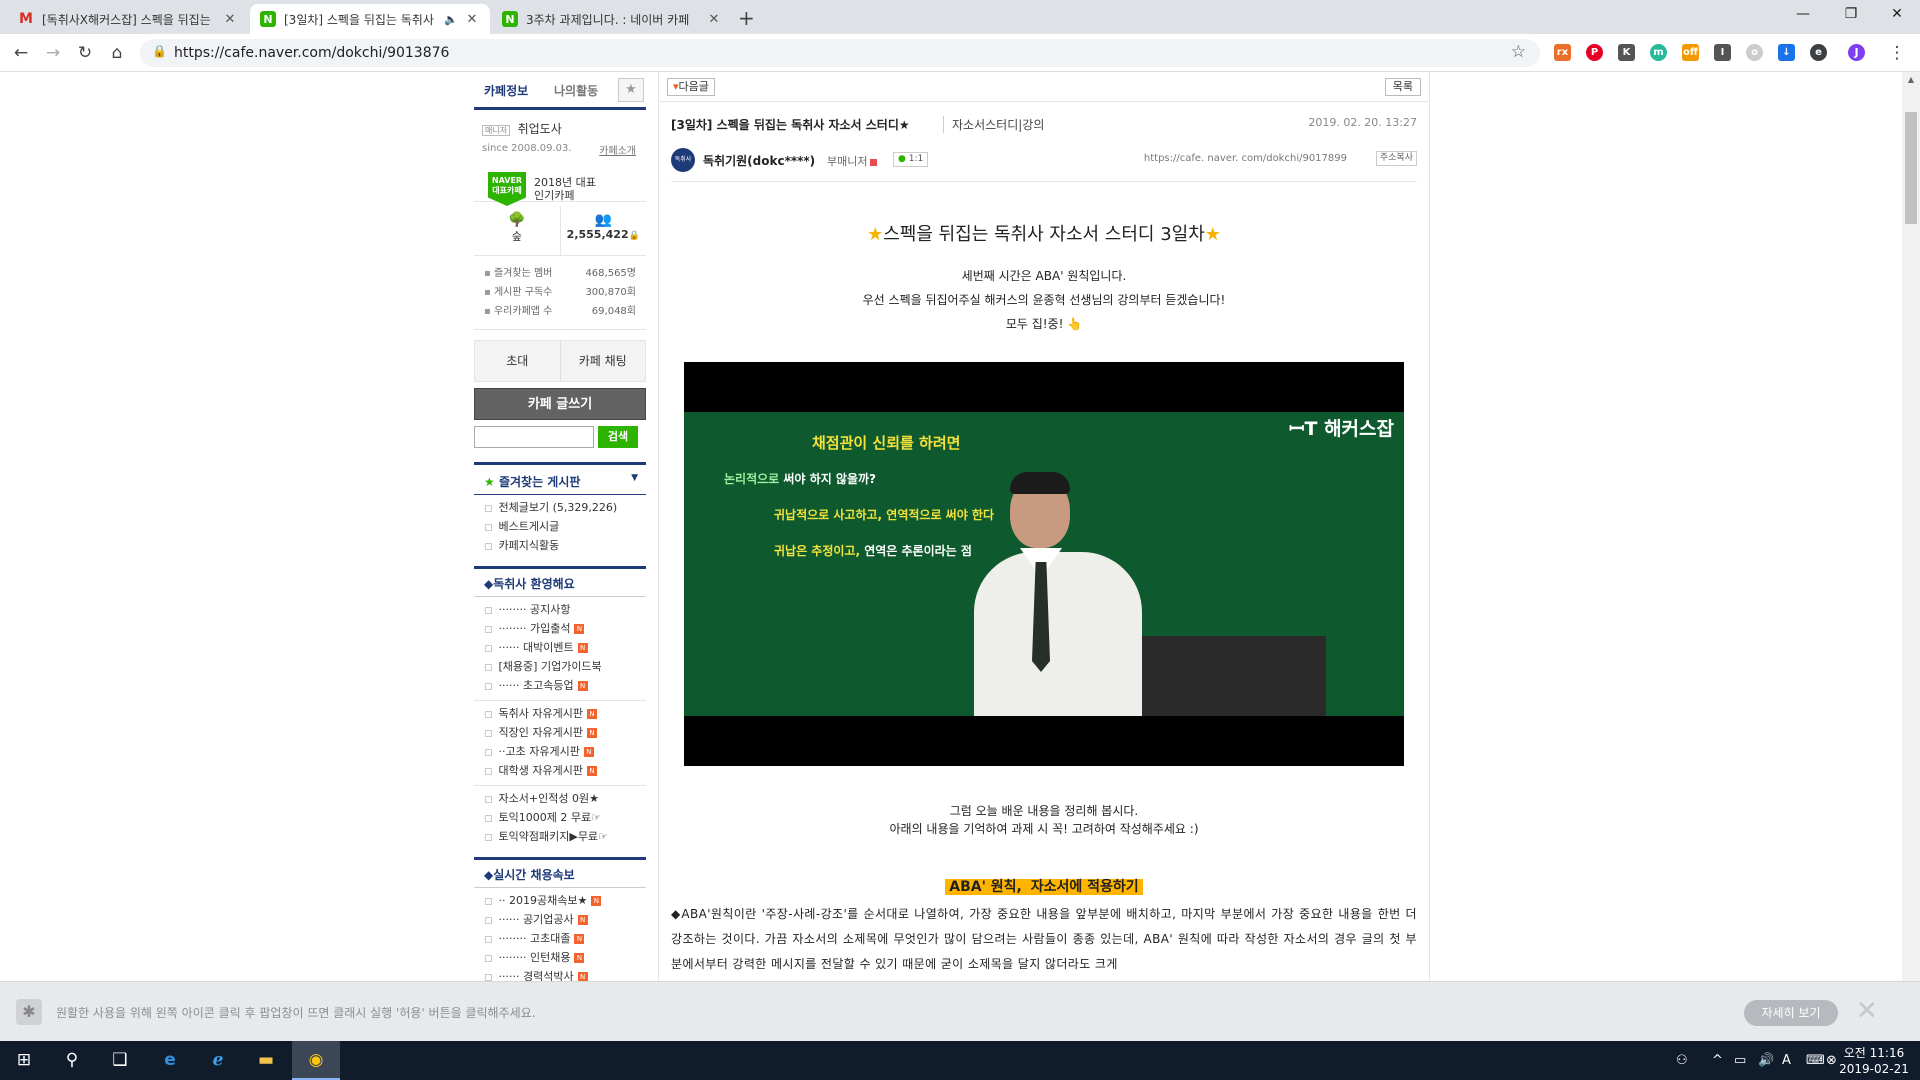 Image resolution: width=1920 pixels, height=1080 pixels. What do you see at coordinates (691, 87) in the screenshot?
I see `next-post-button: ▾다음글` at bounding box center [691, 87].